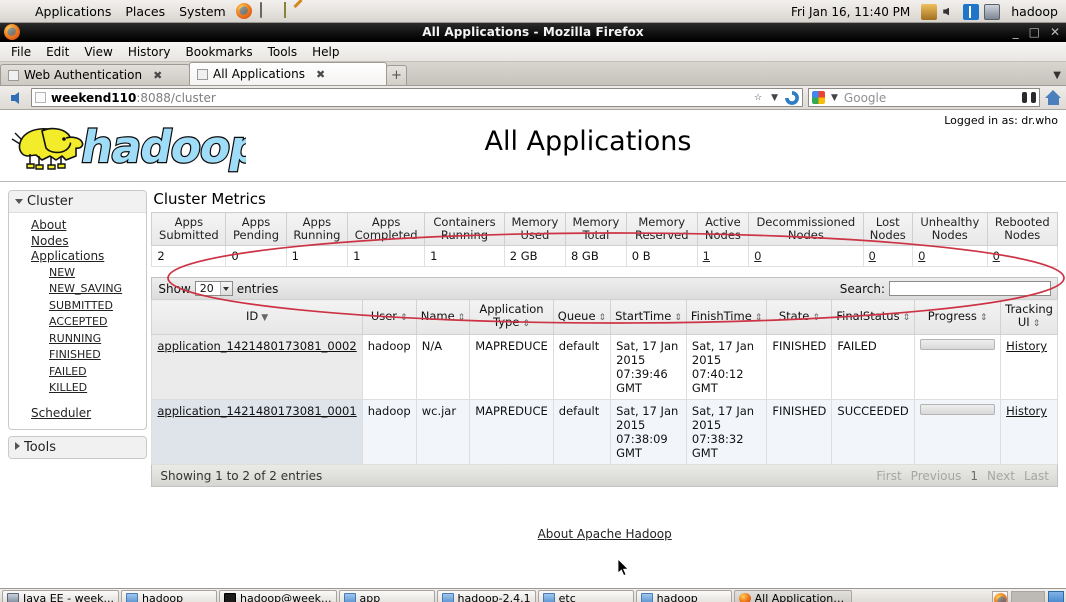  What do you see at coordinates (256, 411) in the screenshot?
I see `application-id-link: application_1421480173081_0001` at bounding box center [256, 411].